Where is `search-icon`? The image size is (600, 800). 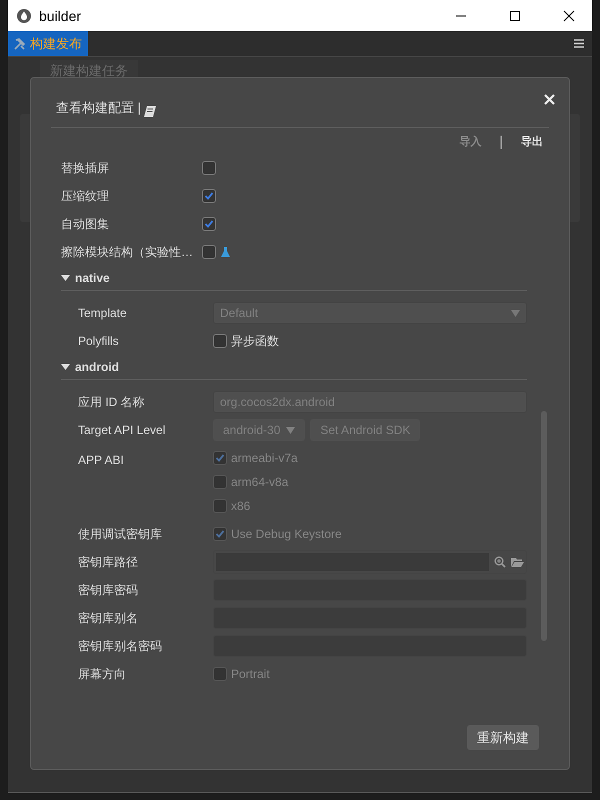
search-icon is located at coordinates (500, 562).